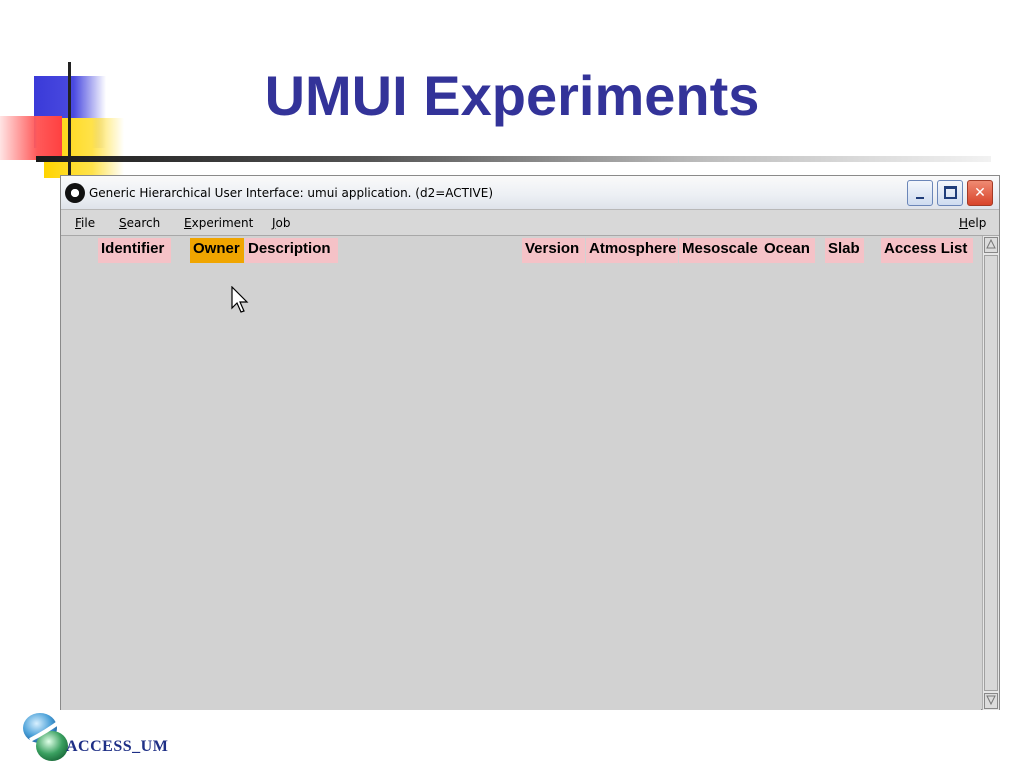 The image size is (1024, 768). I want to click on menu-help-label: elp, so click(977, 223).